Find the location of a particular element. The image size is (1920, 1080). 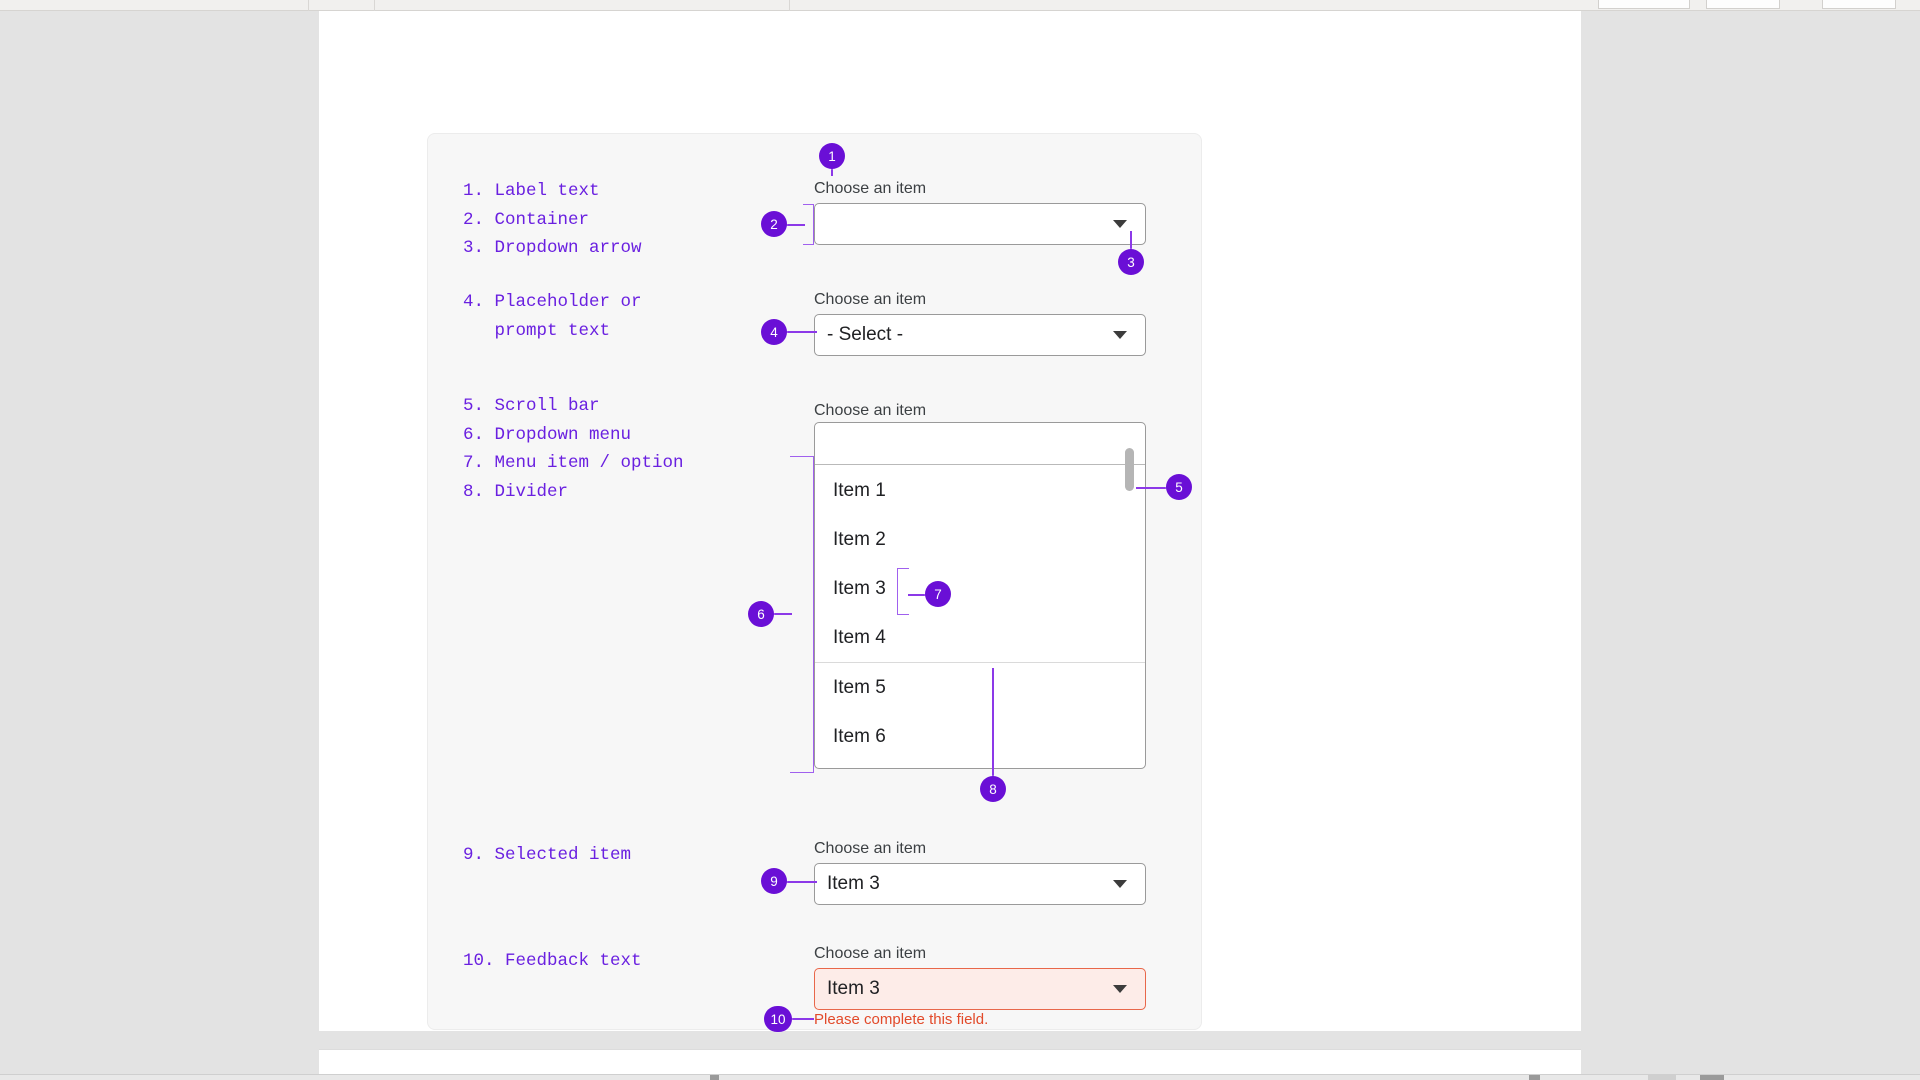

legend-group-selected: 9. Selected item is located at coordinates (547, 855).